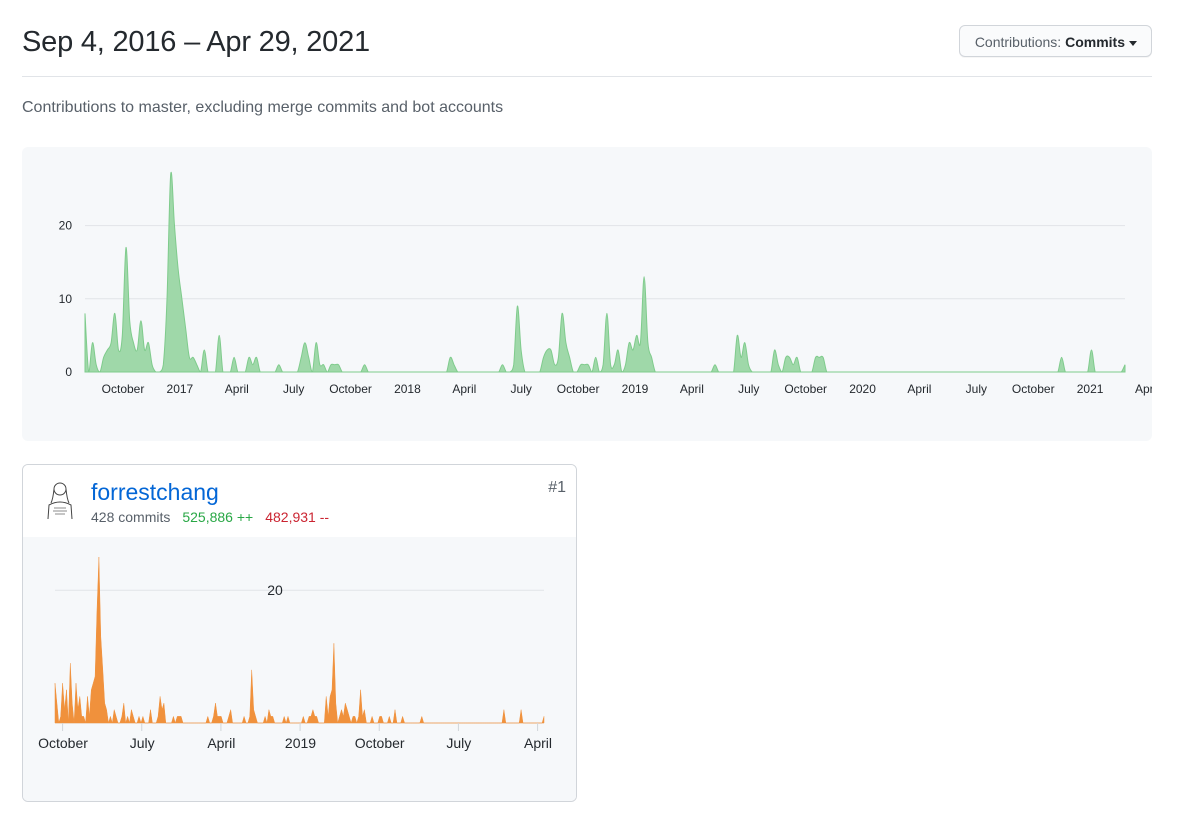 The width and height of the screenshot is (1197, 823). What do you see at coordinates (155, 492) in the screenshot?
I see `contributor-username-link: forrestchang` at bounding box center [155, 492].